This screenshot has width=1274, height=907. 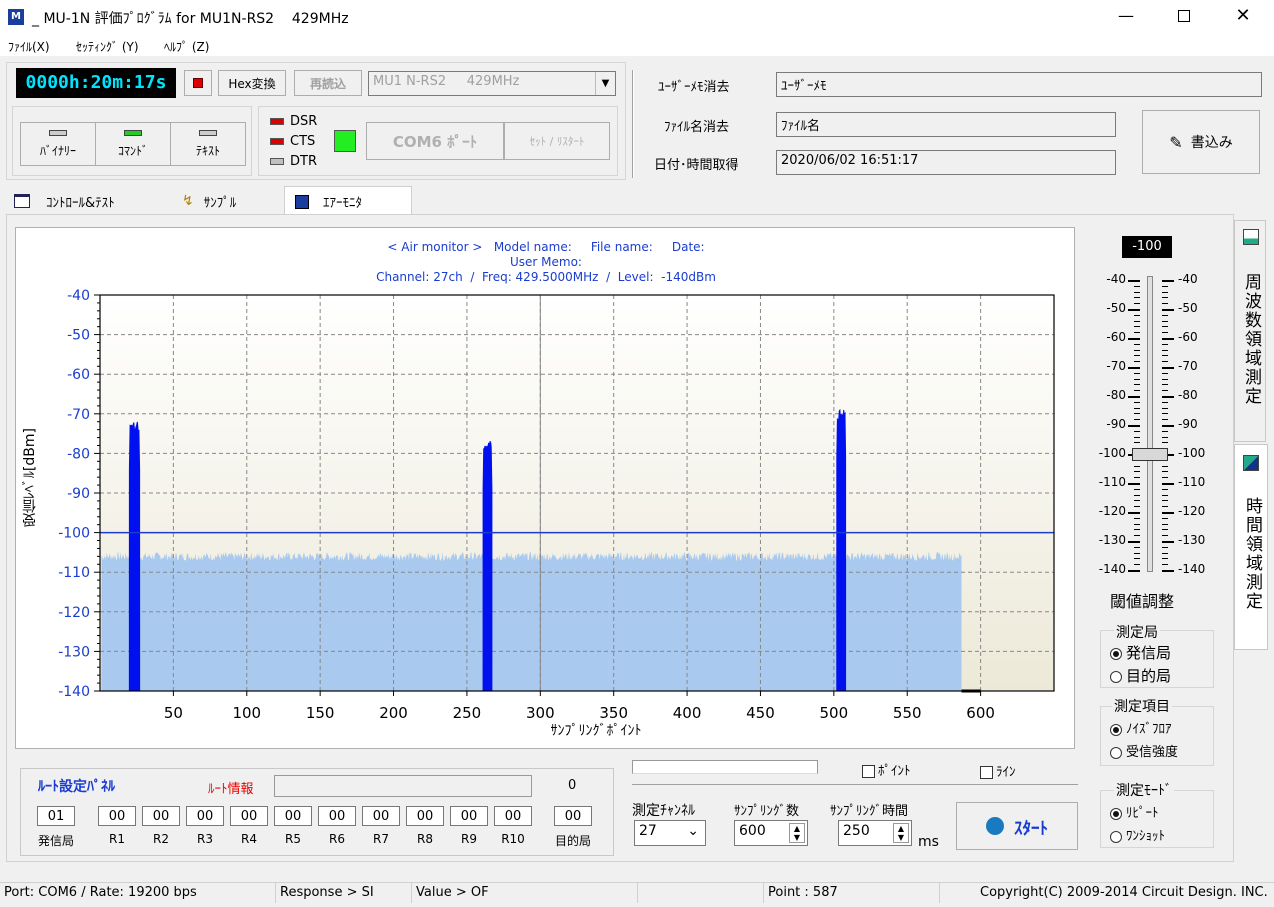 What do you see at coordinates (293, 839) in the screenshot?
I see `route-r5-label: R5` at bounding box center [293, 839].